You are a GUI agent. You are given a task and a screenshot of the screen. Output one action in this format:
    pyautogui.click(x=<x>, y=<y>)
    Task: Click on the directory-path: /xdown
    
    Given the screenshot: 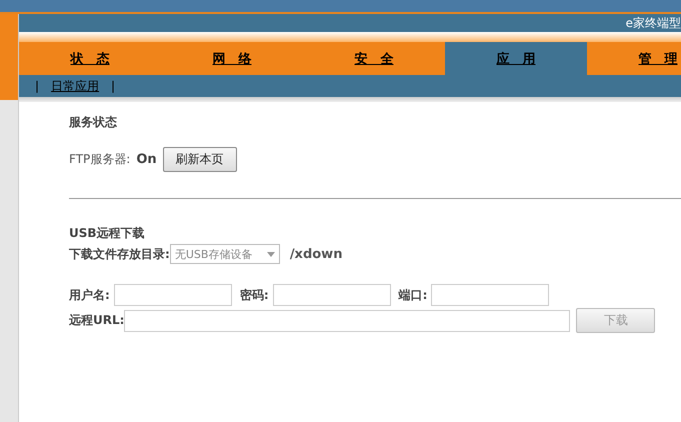 What is the action you would take?
    pyautogui.click(x=316, y=254)
    